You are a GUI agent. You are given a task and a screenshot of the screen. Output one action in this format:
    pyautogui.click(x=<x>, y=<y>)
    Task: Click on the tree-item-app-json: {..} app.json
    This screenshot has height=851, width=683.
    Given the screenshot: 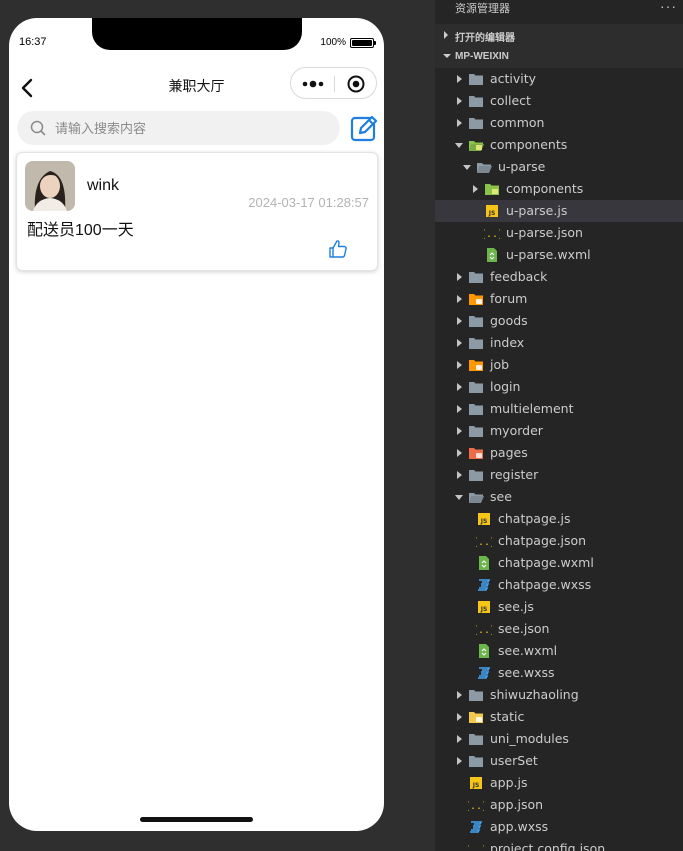 What is the action you would take?
    pyautogui.click(x=559, y=805)
    